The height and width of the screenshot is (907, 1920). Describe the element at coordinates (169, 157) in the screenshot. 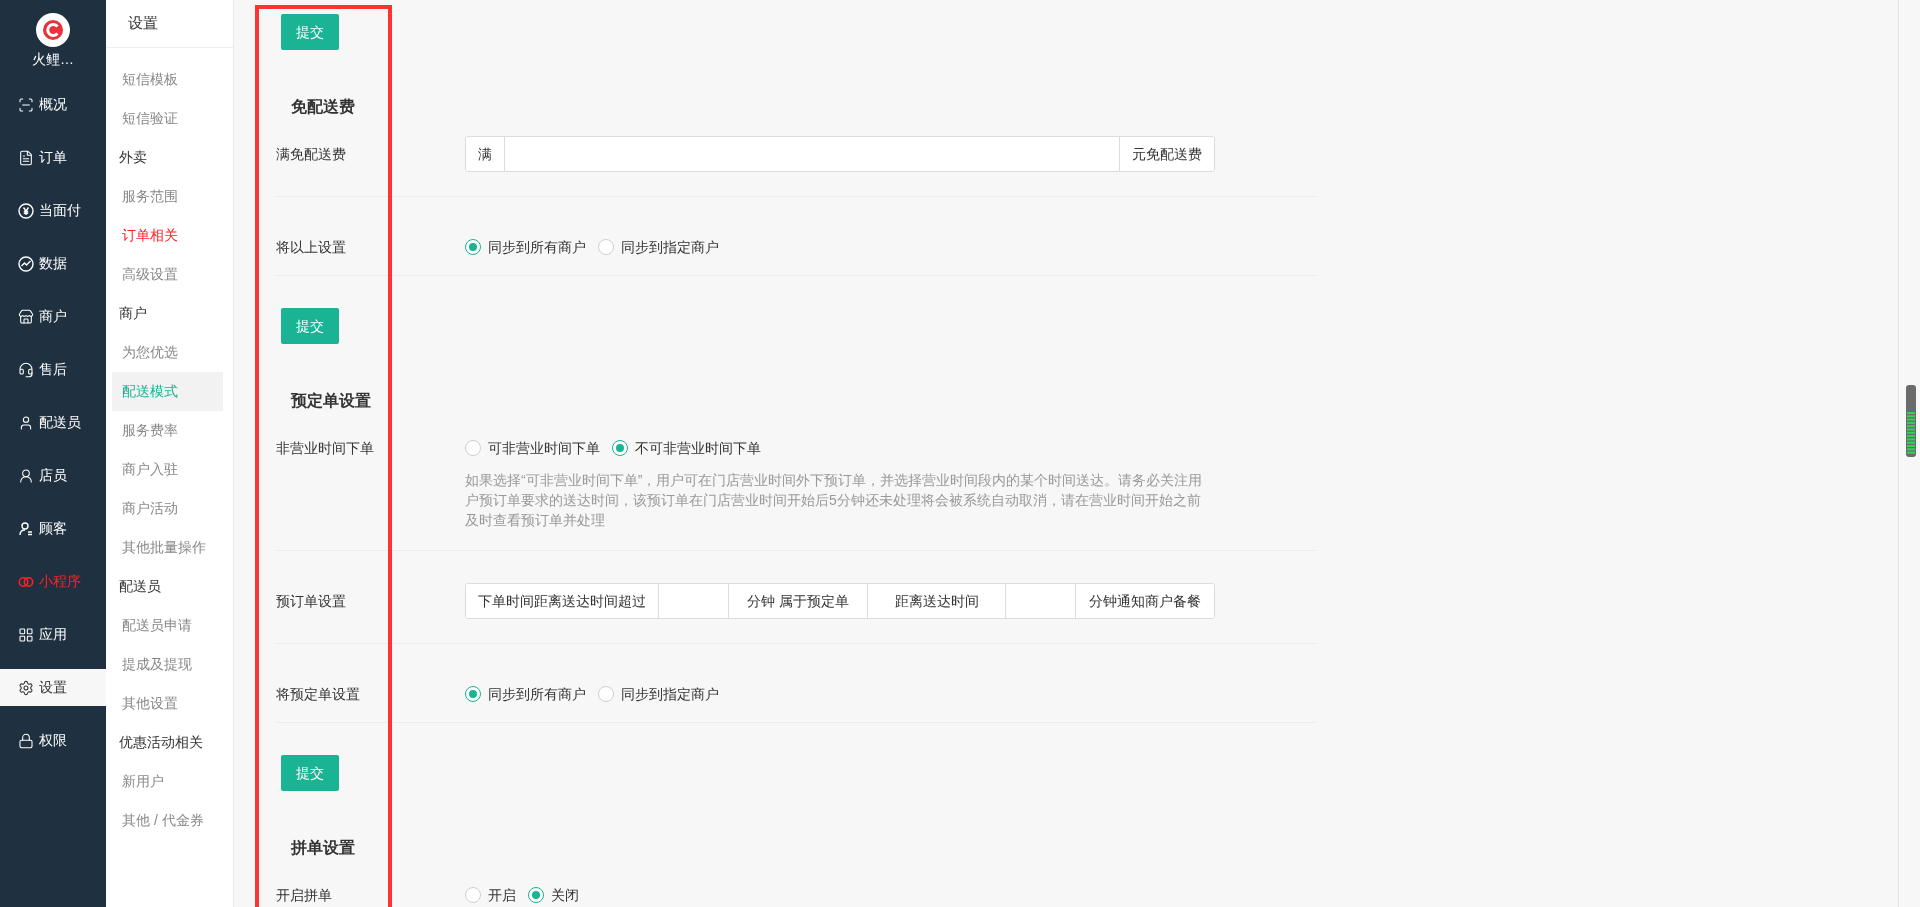

I see `sub-nav-group: 外卖` at that location.